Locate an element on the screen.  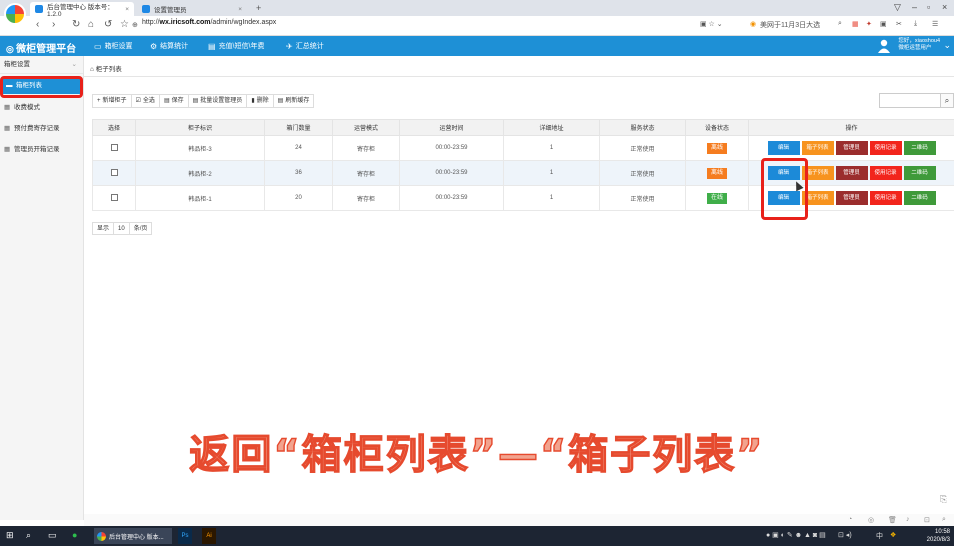
nav-summary-stats: ✈ 汇总统计 is located at coordinates (305, 46).